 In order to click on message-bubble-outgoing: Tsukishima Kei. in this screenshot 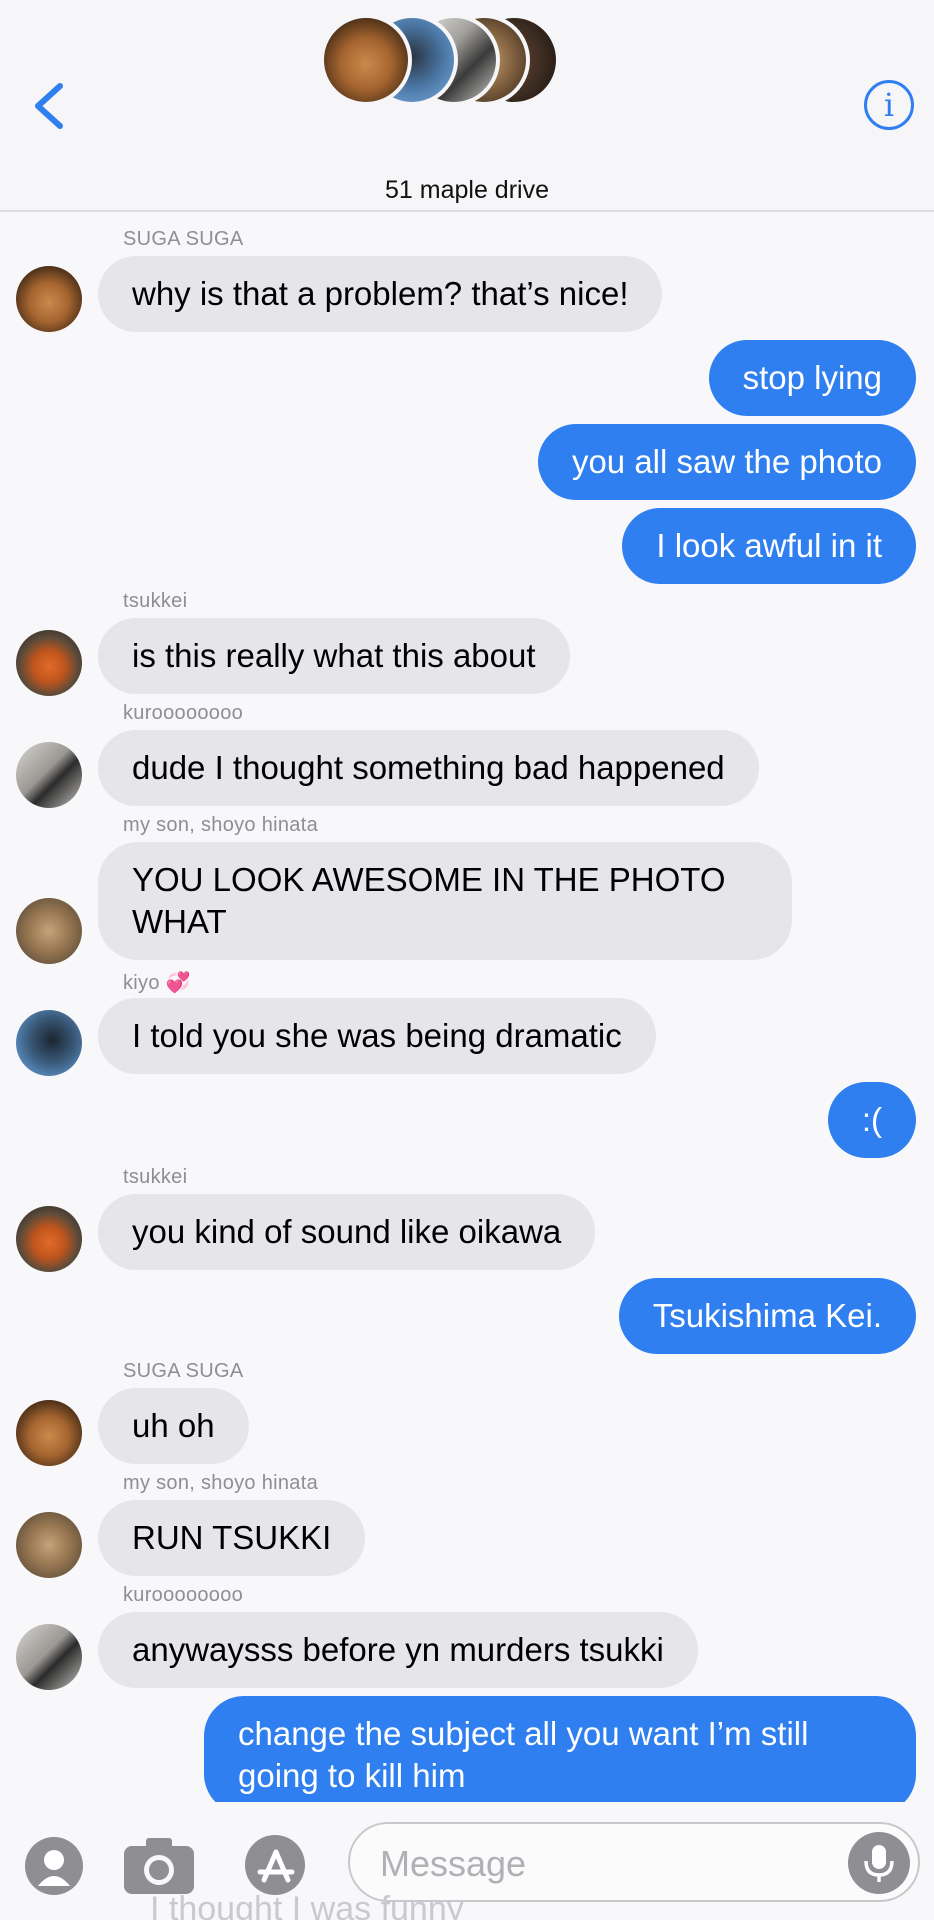, I will do `click(767, 1316)`.